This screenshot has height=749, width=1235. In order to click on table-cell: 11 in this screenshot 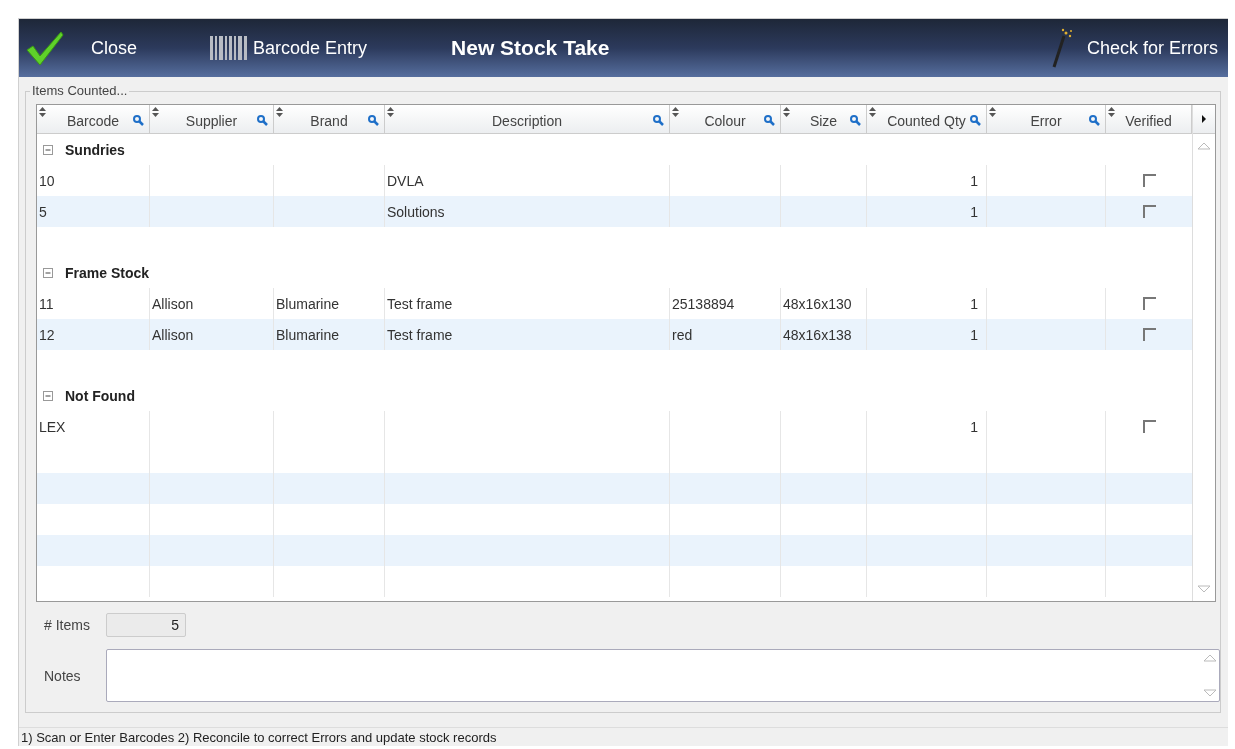, I will do `click(46, 303)`.